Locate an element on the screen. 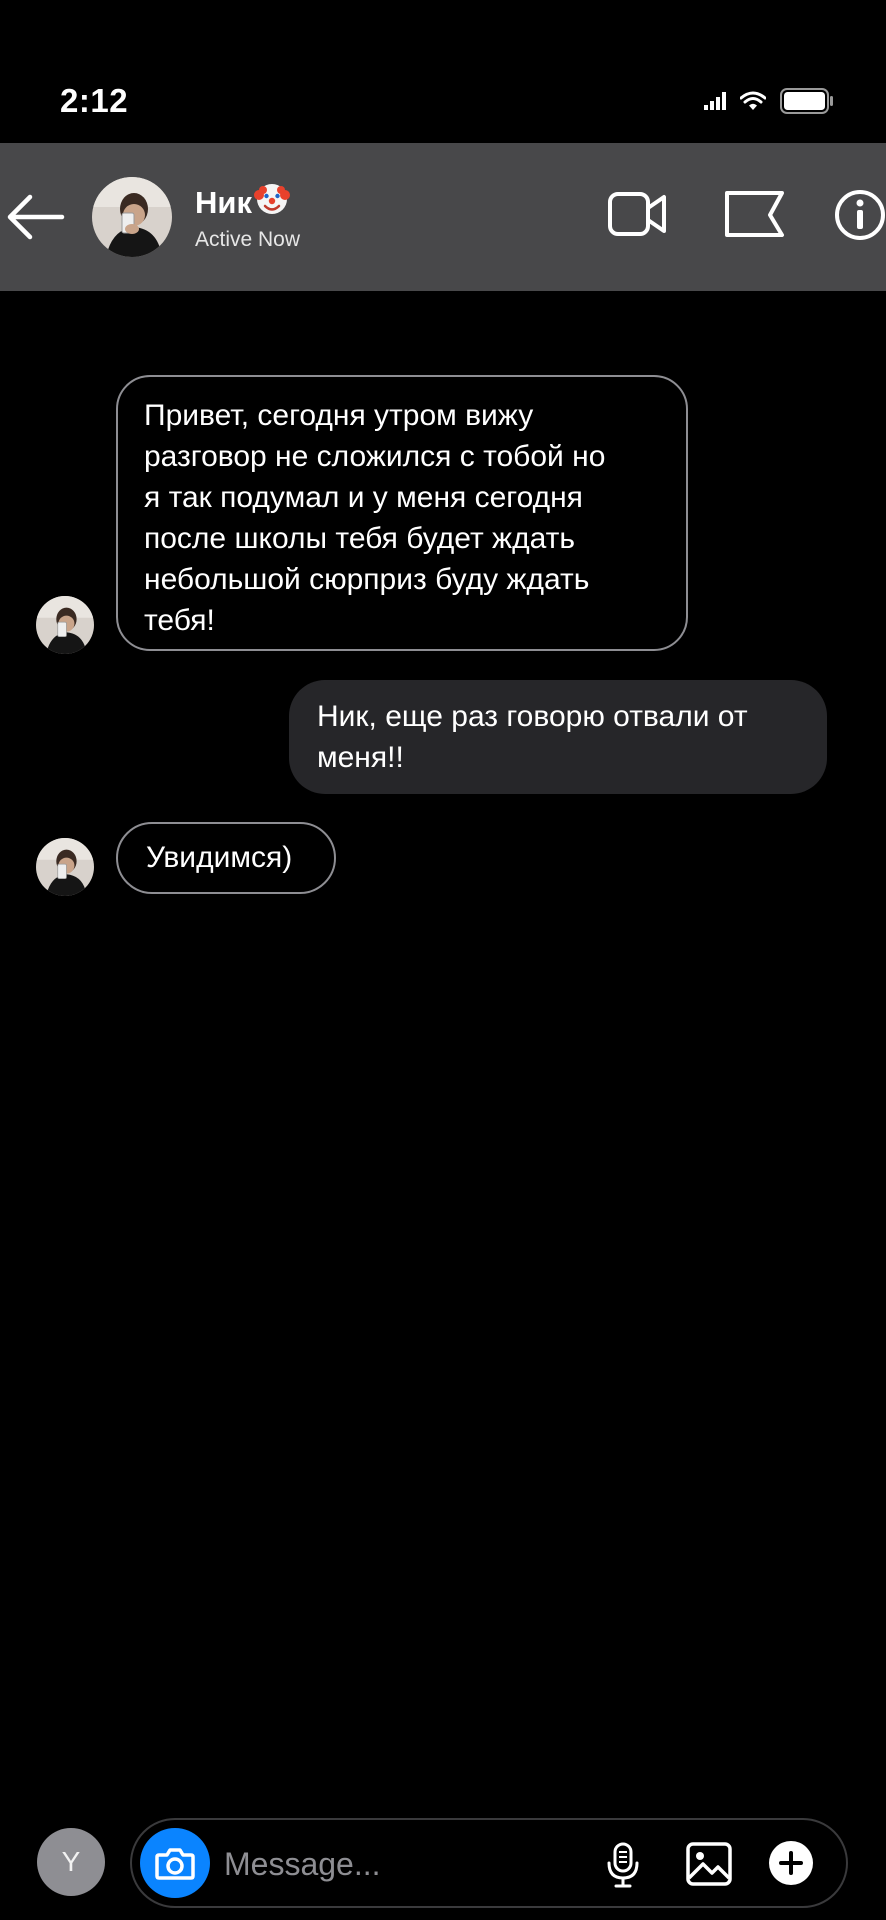 The height and width of the screenshot is (1920, 886). voice-message-button is located at coordinates (623, 1867).